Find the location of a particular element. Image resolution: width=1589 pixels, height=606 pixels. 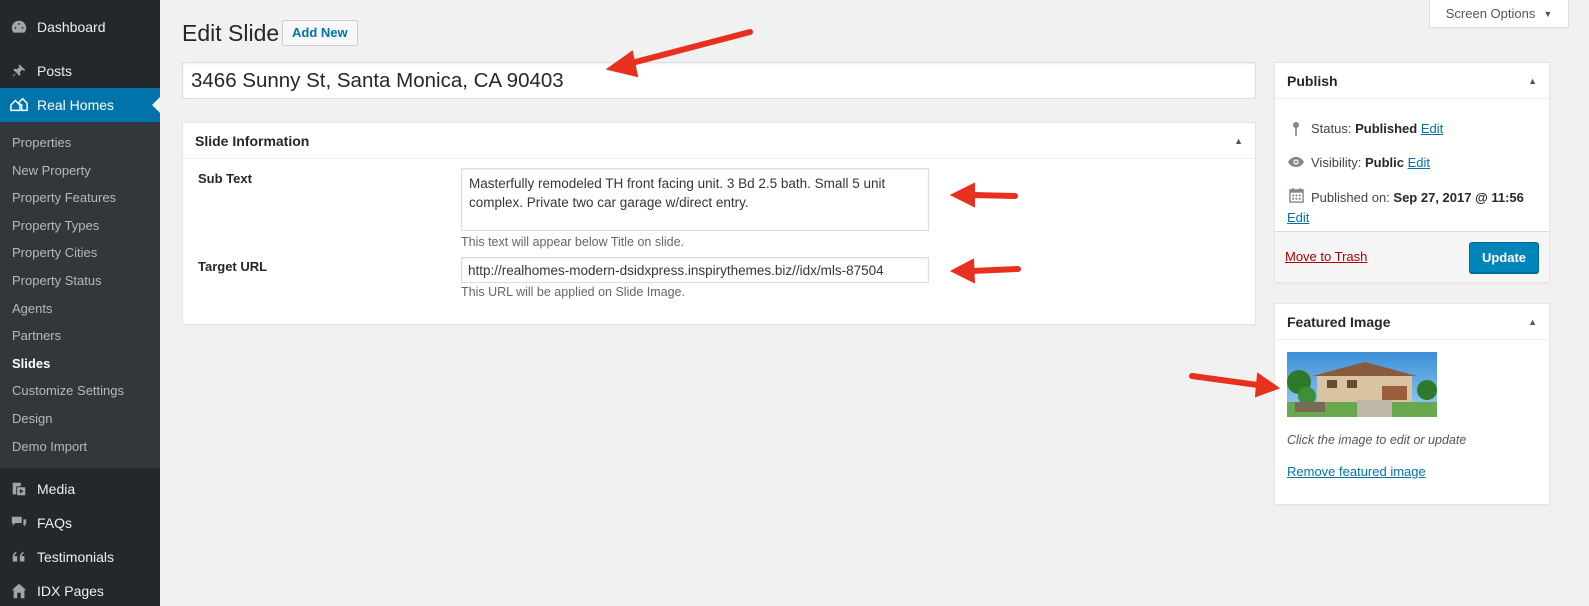

home-icon is located at coordinates (19, 591).